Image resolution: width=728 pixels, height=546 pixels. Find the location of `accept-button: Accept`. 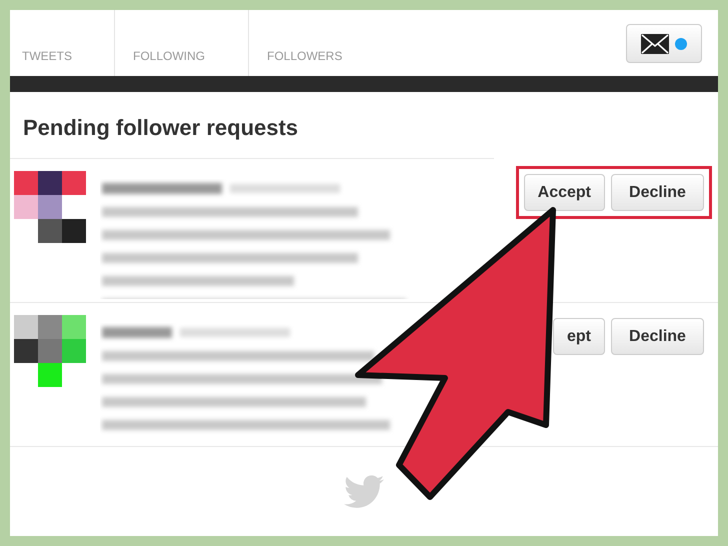

accept-button: Accept is located at coordinates (564, 192).